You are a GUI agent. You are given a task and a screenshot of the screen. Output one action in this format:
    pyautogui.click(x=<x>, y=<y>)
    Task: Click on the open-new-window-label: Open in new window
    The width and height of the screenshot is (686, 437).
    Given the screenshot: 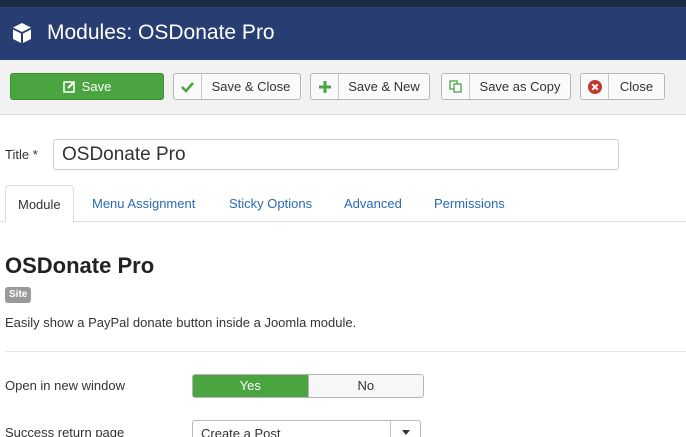 What is the action you would take?
    pyautogui.click(x=65, y=385)
    